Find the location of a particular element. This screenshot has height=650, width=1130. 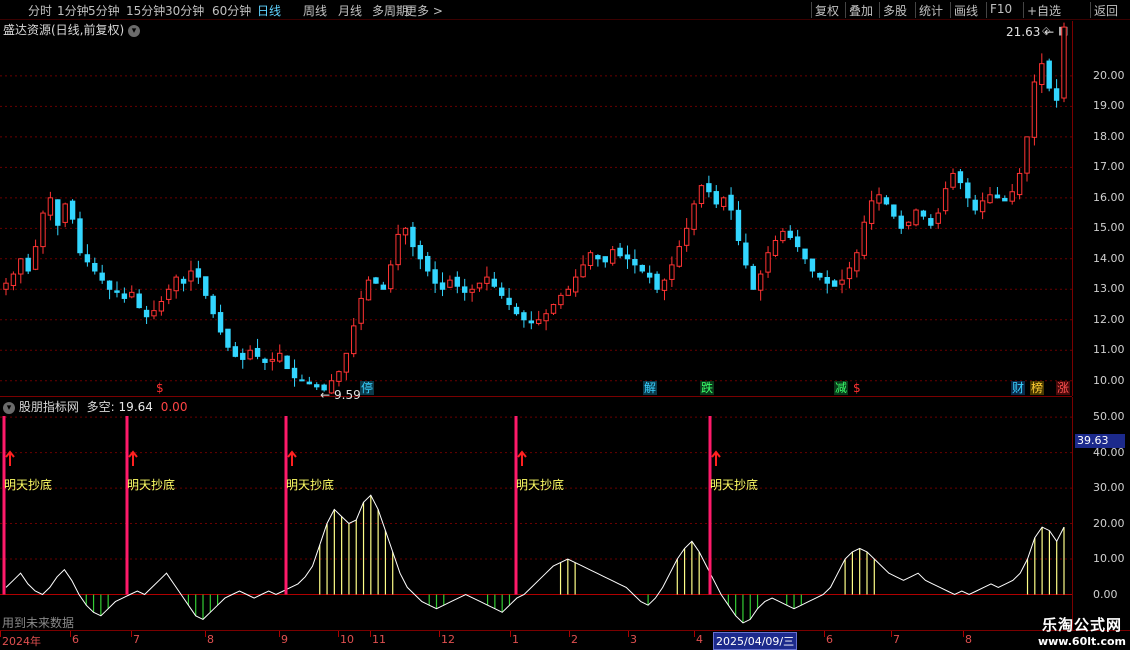

event-tag: 财 is located at coordinates (1018, 388).